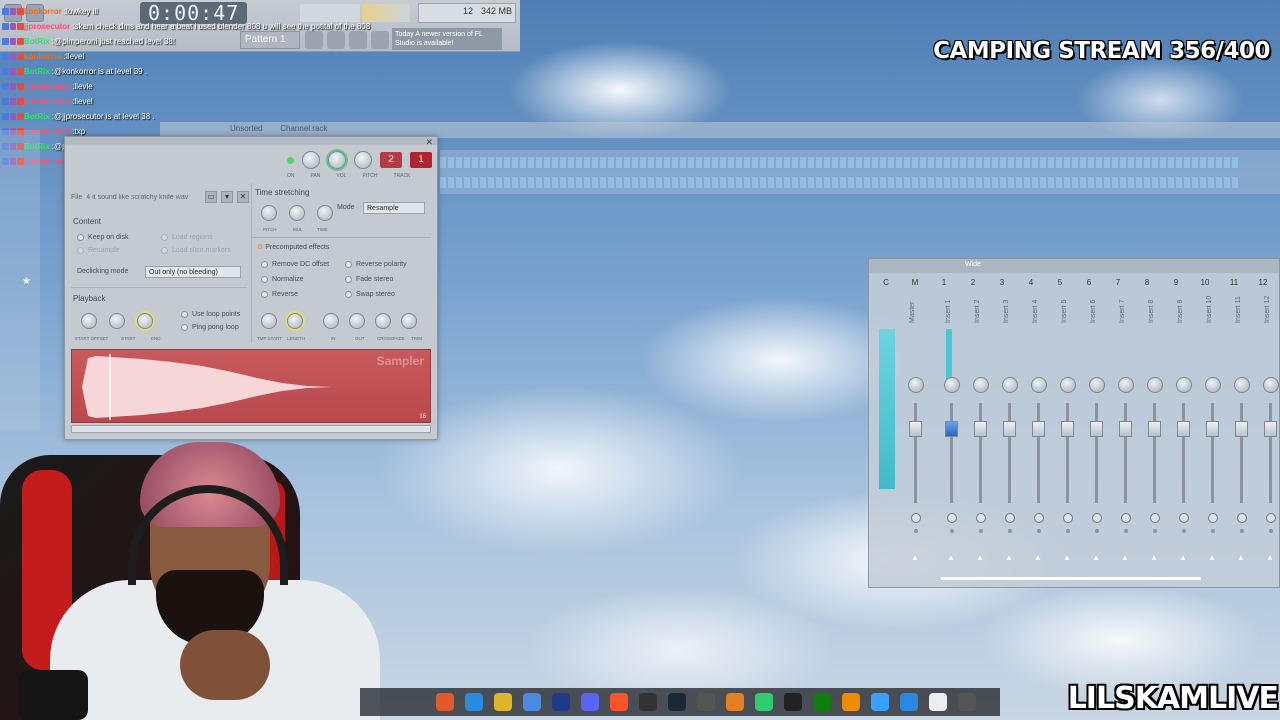 The image size is (1280, 720). What do you see at coordinates (1068, 438) in the screenshot?
I see `mixer-strip: Insert 5 ▲` at bounding box center [1068, 438].